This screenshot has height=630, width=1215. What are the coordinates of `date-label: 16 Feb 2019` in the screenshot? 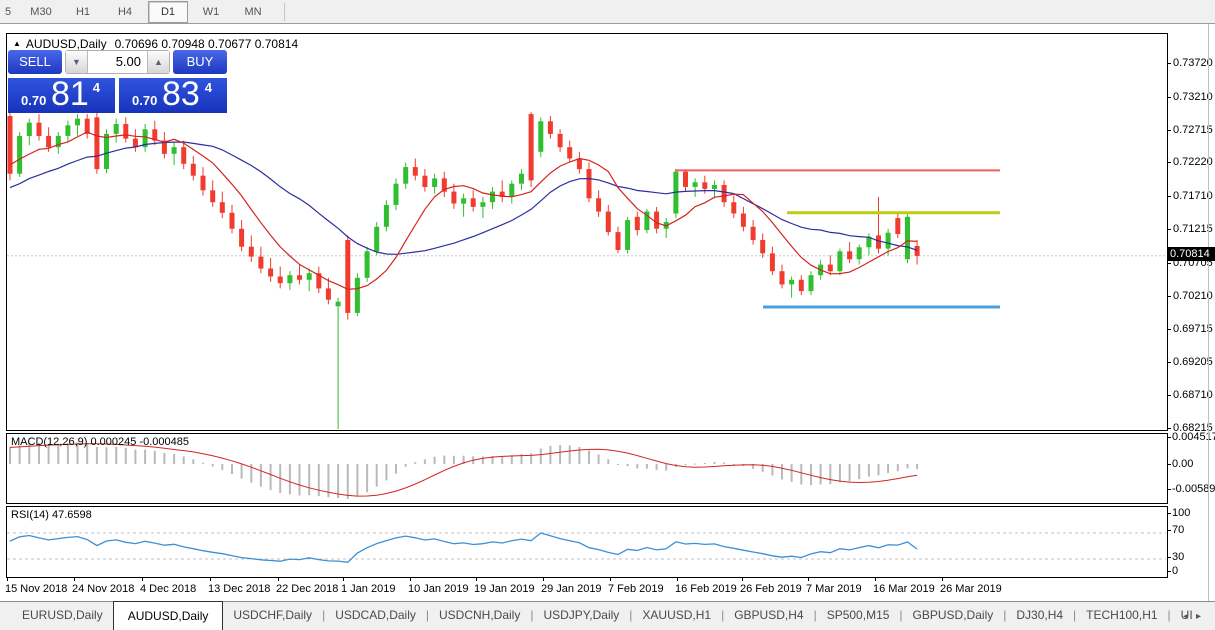 It's located at (706, 589).